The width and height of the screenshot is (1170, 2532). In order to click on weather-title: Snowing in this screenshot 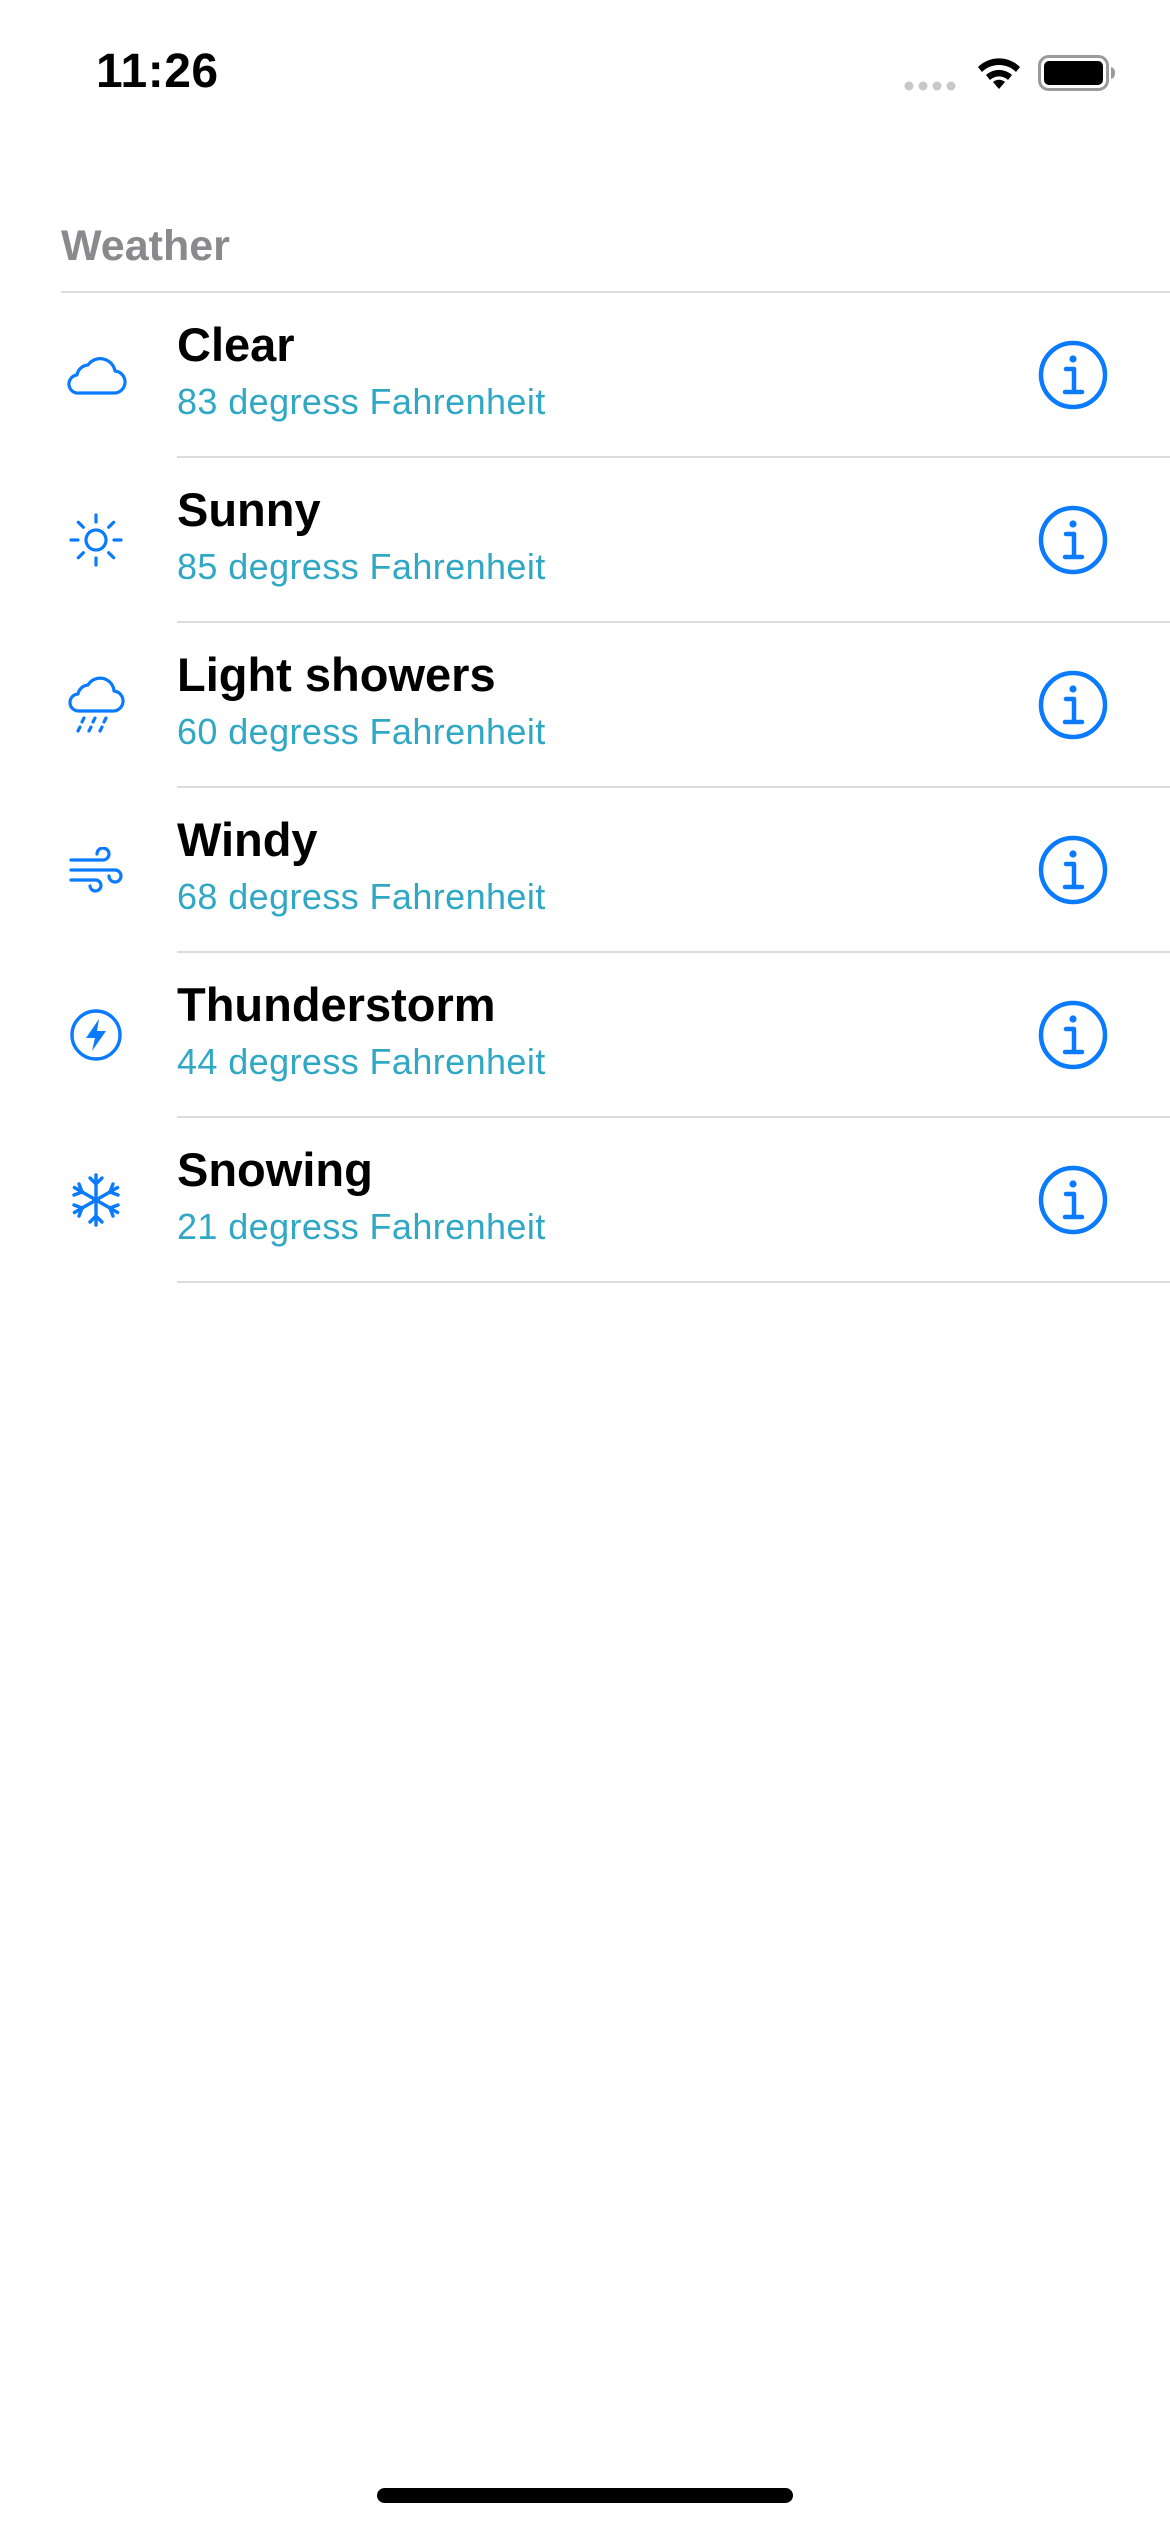, I will do `click(275, 1169)`.